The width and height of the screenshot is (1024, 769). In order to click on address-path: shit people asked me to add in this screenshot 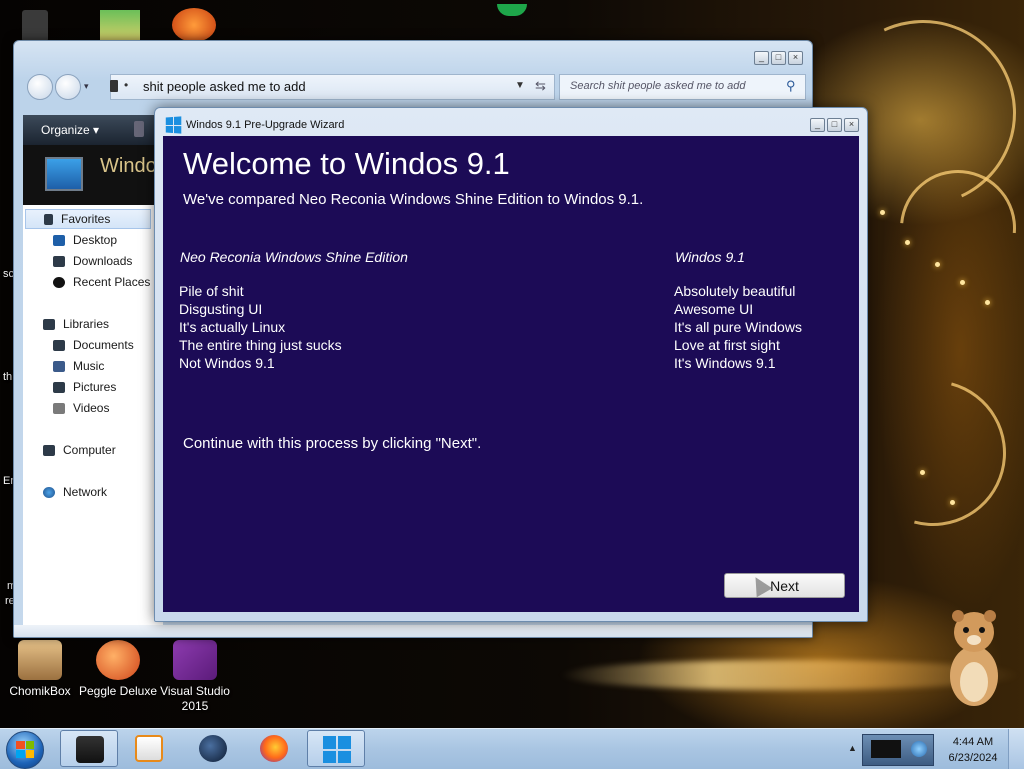, I will do `click(224, 86)`.